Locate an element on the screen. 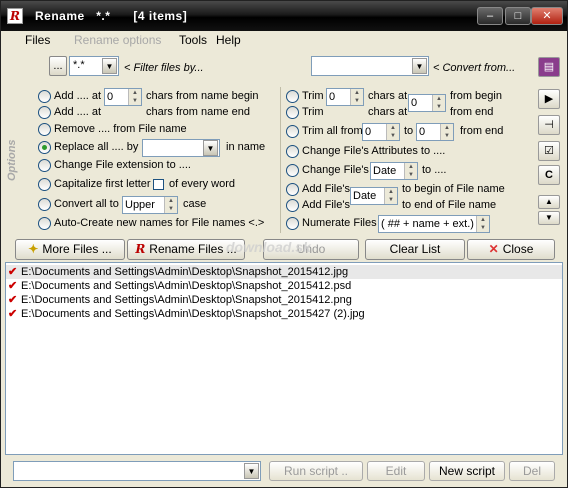 The width and height of the screenshot is (568, 488). radio-replace is located at coordinates (44, 147).